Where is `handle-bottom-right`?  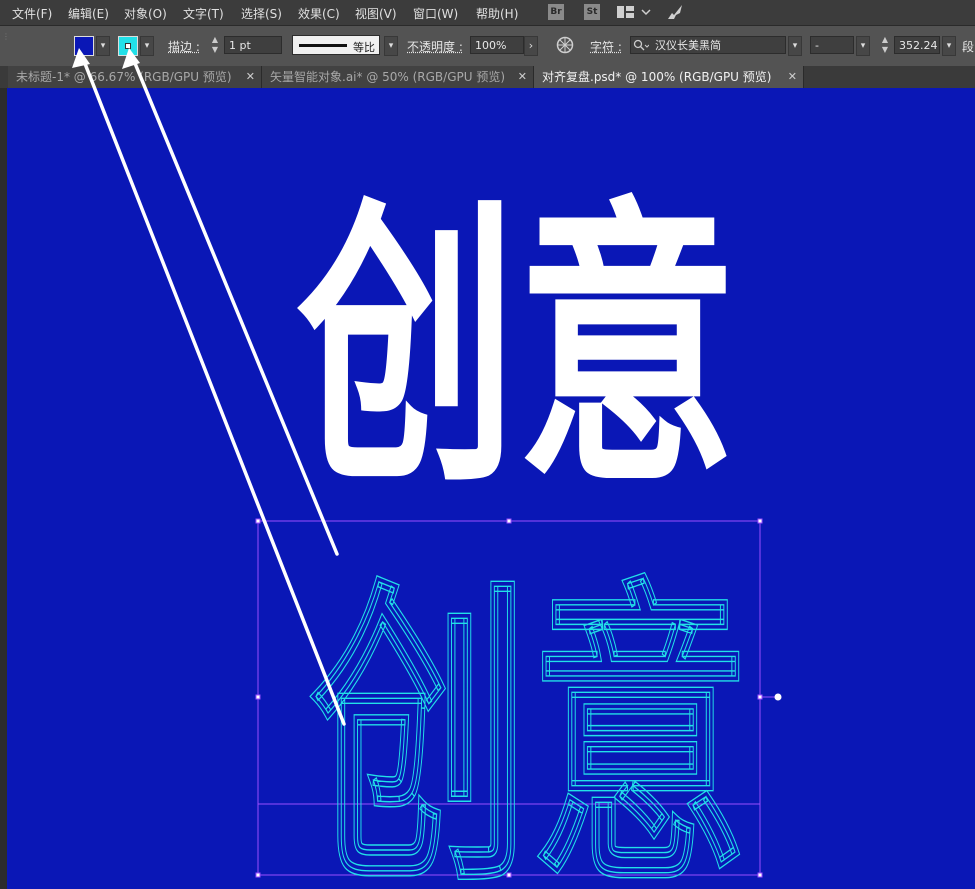
handle-bottom-right is located at coordinates (760, 875).